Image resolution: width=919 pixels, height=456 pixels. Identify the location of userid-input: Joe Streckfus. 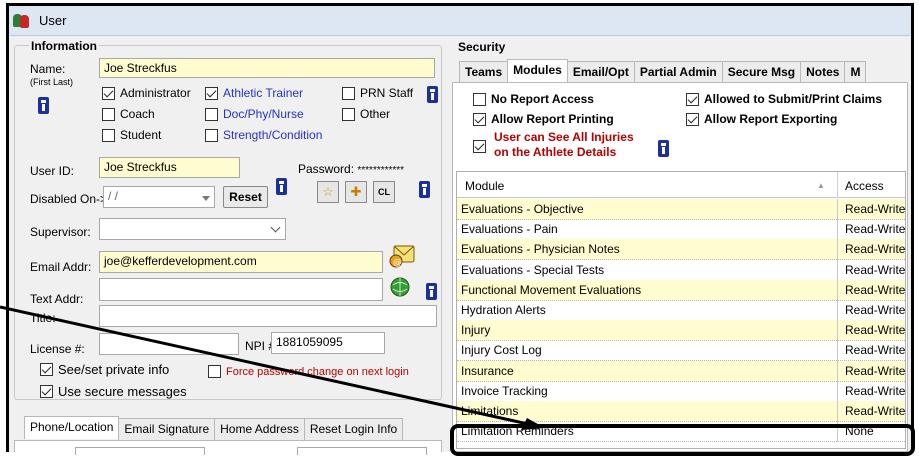
(169, 167).